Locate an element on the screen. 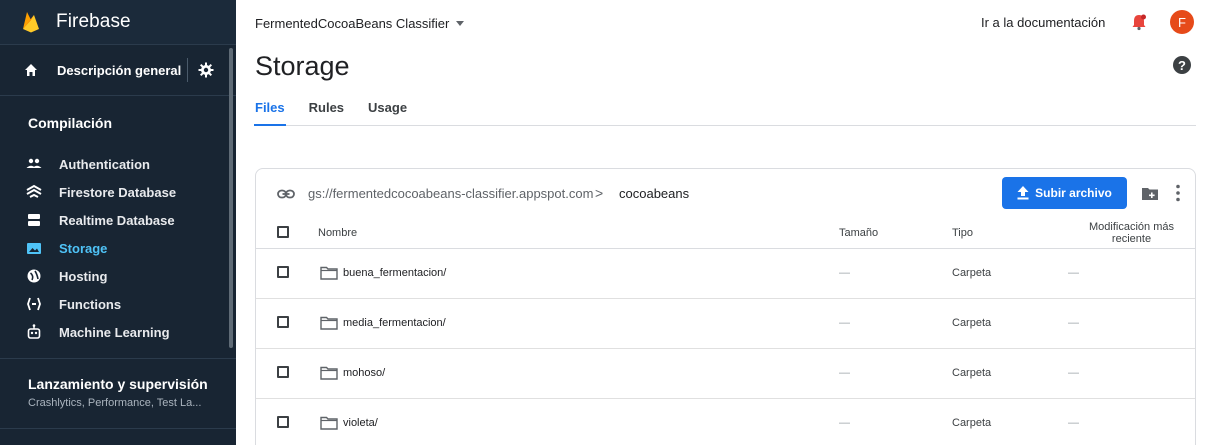  sidebar-item-label: Authentication is located at coordinates (104, 164).